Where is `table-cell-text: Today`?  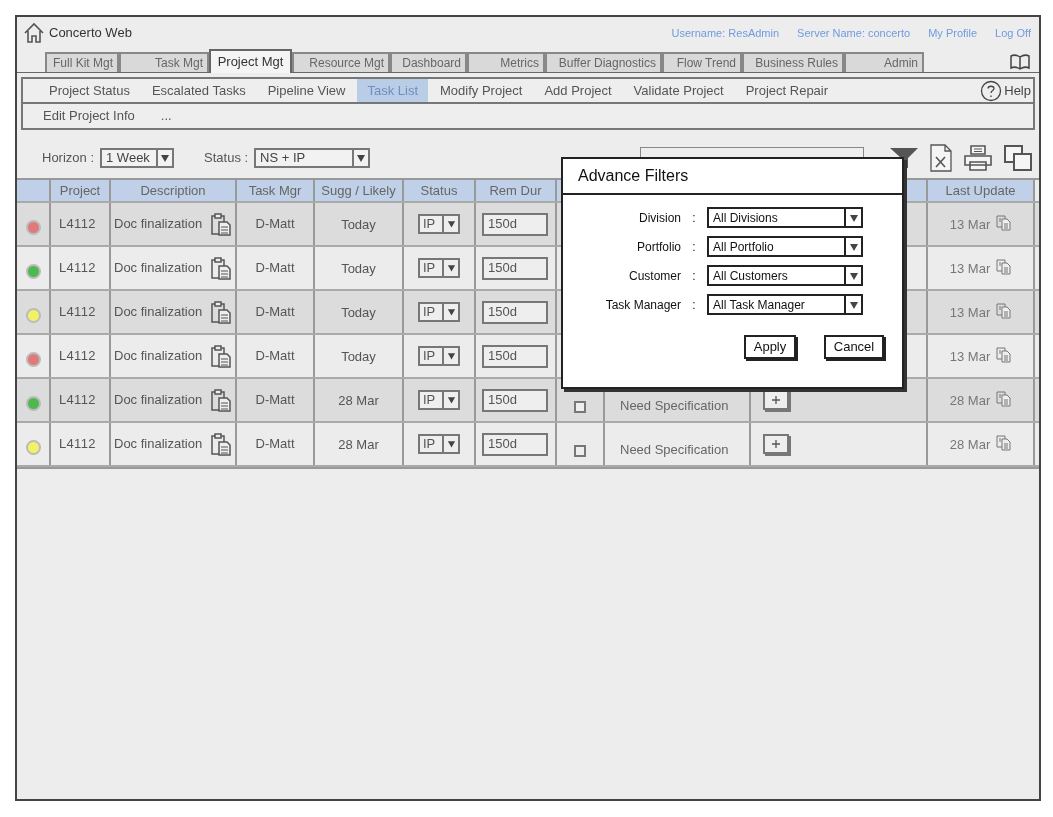 table-cell-text: Today is located at coordinates (358, 225).